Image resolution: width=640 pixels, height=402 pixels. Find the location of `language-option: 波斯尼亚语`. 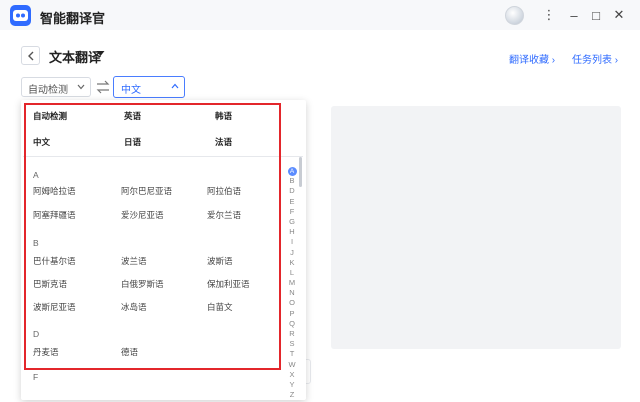

language-option: 波斯尼亚语 is located at coordinates (54, 307).